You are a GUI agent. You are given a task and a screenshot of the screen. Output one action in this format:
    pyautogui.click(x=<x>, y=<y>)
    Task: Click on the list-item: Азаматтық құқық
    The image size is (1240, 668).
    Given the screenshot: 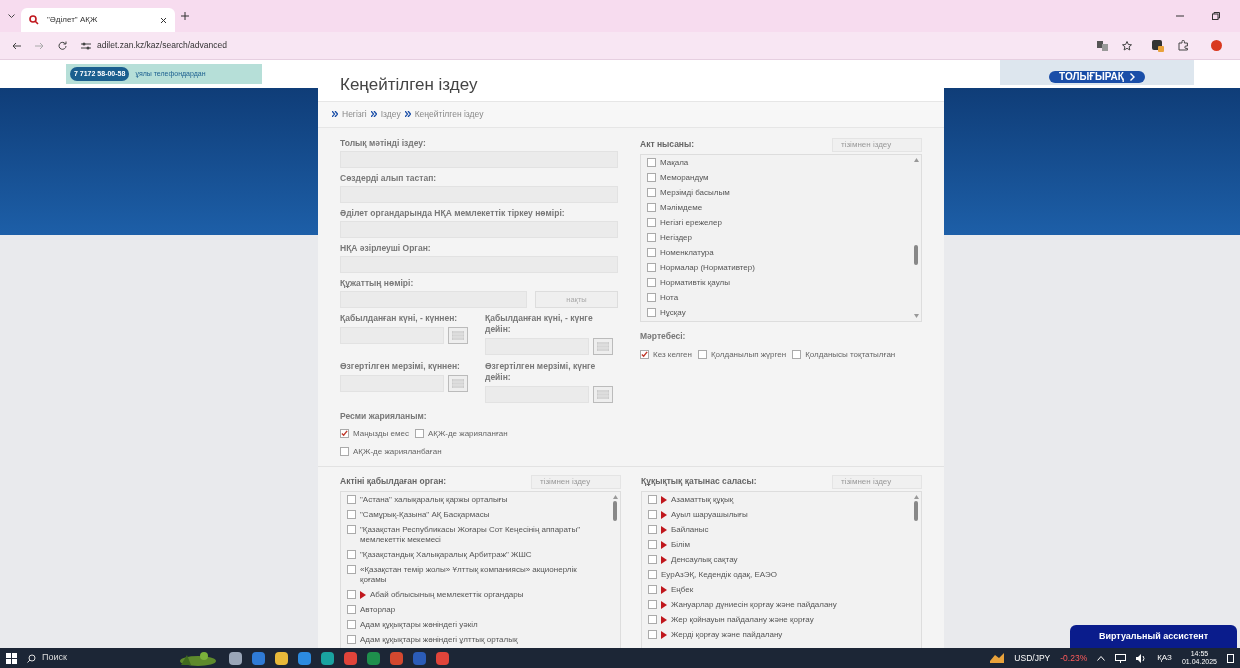 What is the action you would take?
    pyautogui.click(x=702, y=500)
    